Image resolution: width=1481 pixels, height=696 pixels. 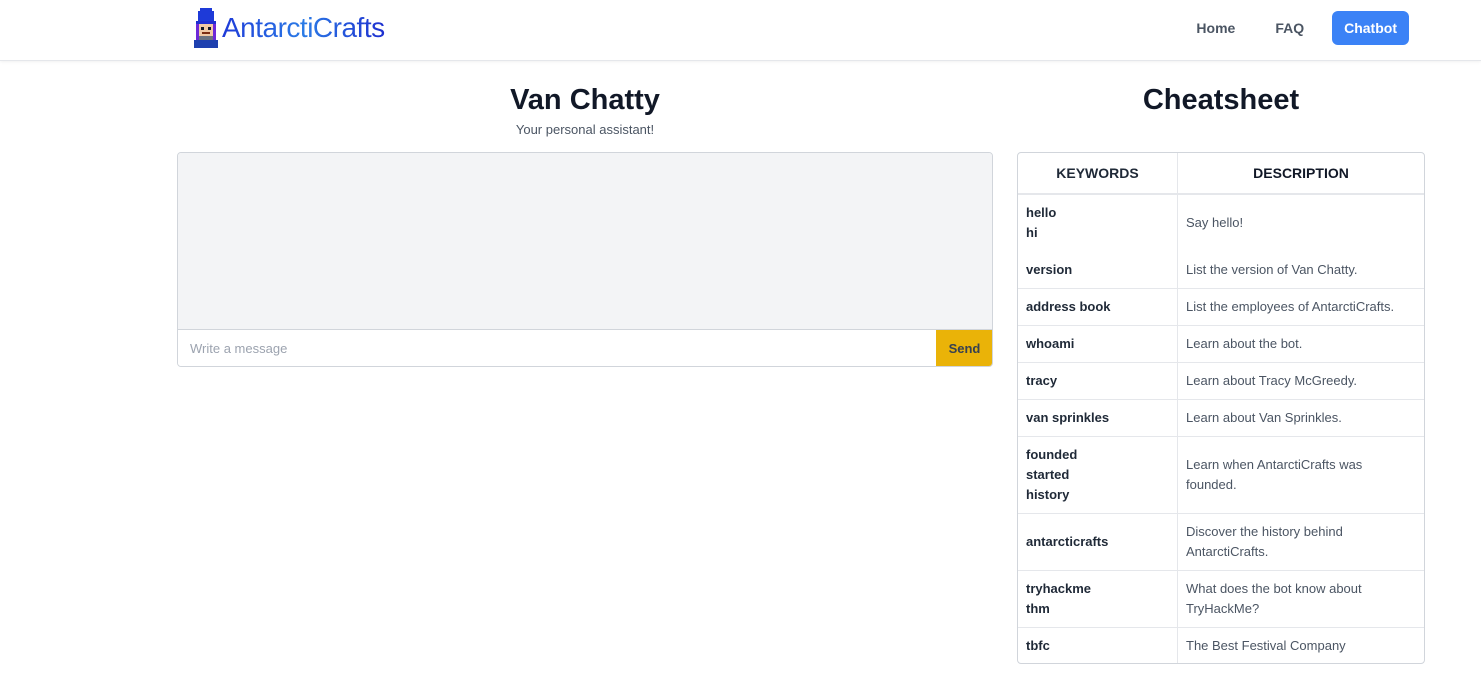 I want to click on brand-name: AntarctiCrafts, so click(x=303, y=27).